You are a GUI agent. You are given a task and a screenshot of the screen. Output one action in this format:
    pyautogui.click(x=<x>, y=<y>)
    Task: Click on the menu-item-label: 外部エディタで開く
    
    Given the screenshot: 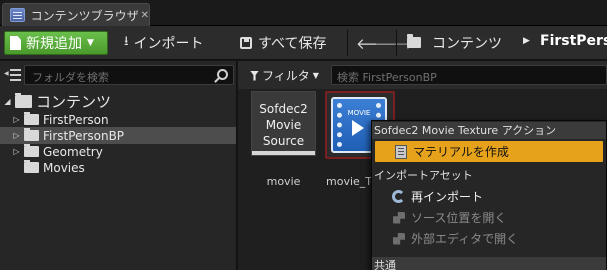 What is the action you would take?
    pyautogui.click(x=465, y=239)
    